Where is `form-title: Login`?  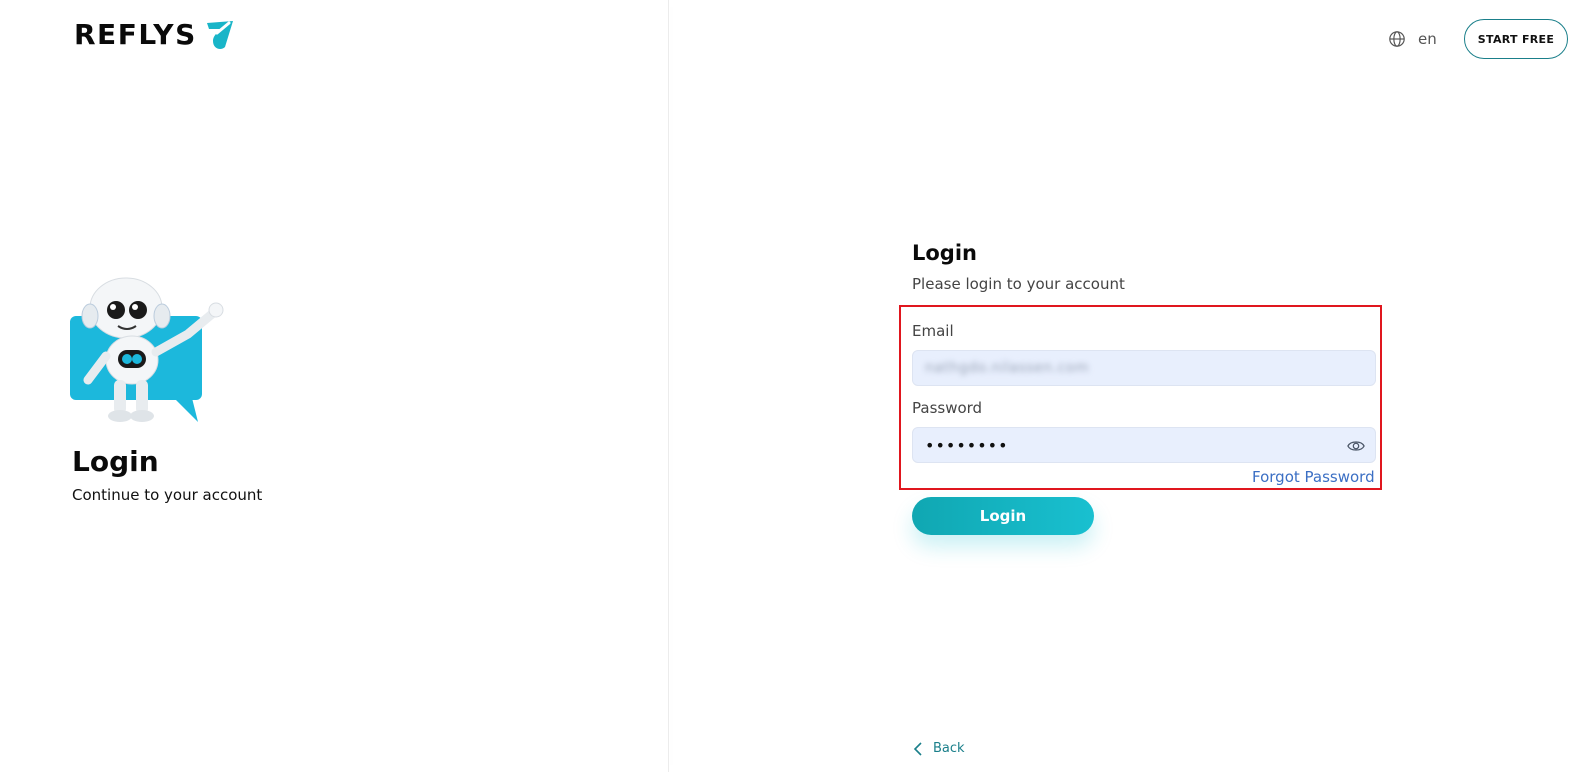
form-title: Login is located at coordinates (944, 253).